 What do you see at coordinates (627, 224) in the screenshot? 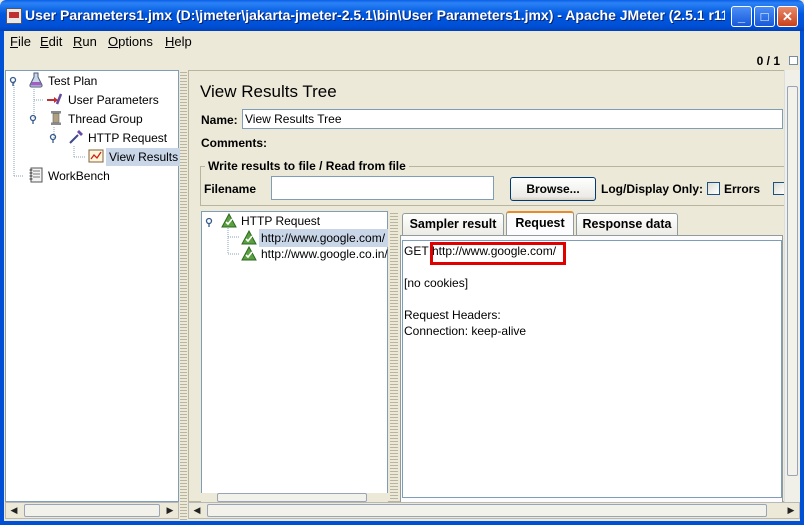
I see `tab-response-data: Response data` at bounding box center [627, 224].